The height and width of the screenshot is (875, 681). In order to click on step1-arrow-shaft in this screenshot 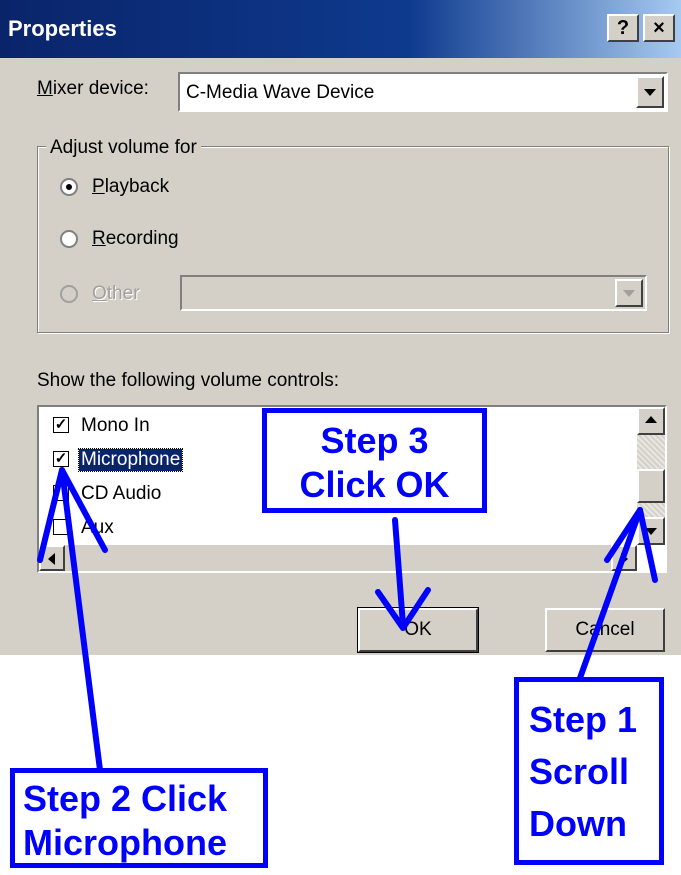, I will do `click(610, 594)`.